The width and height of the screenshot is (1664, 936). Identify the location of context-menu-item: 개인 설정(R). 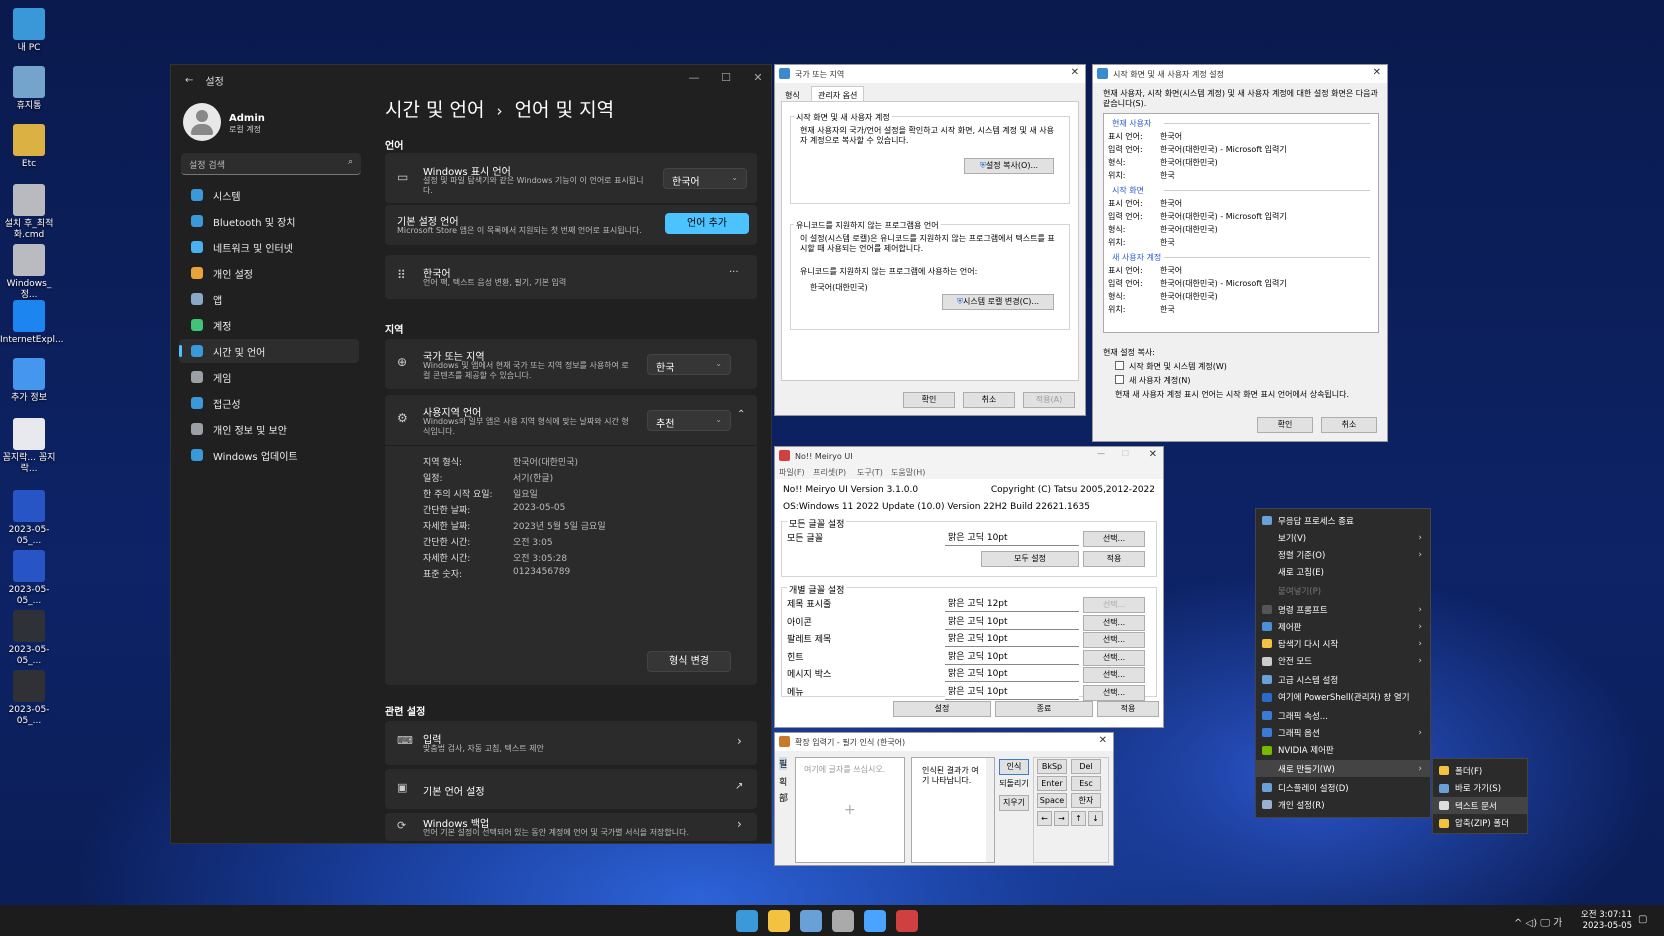
(1343, 804).